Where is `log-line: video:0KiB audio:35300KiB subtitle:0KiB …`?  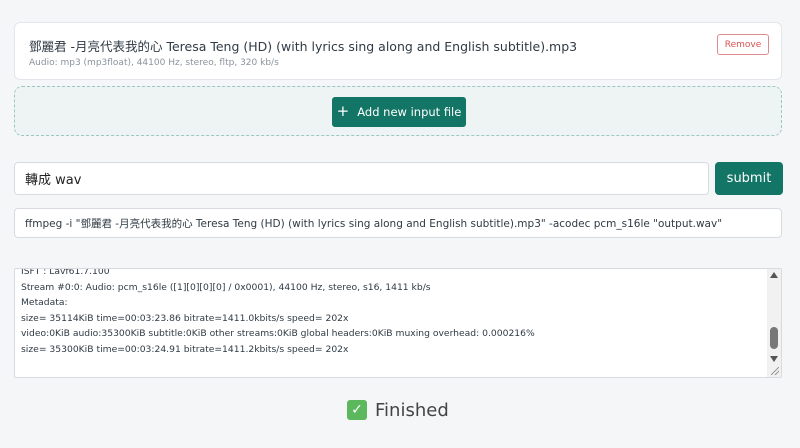
log-line: video:0KiB audio:35300KiB subtitle:0KiB … is located at coordinates (278, 333).